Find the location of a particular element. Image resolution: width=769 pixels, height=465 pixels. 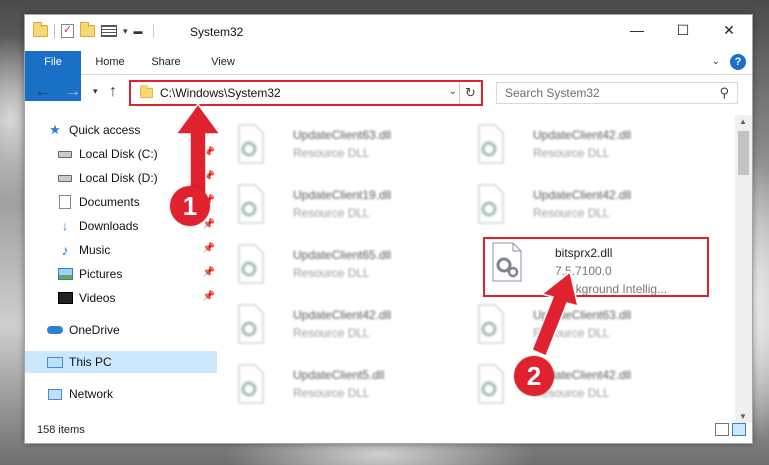

sidebar-item-pictures: Pictures 📌 is located at coordinates (137, 274).